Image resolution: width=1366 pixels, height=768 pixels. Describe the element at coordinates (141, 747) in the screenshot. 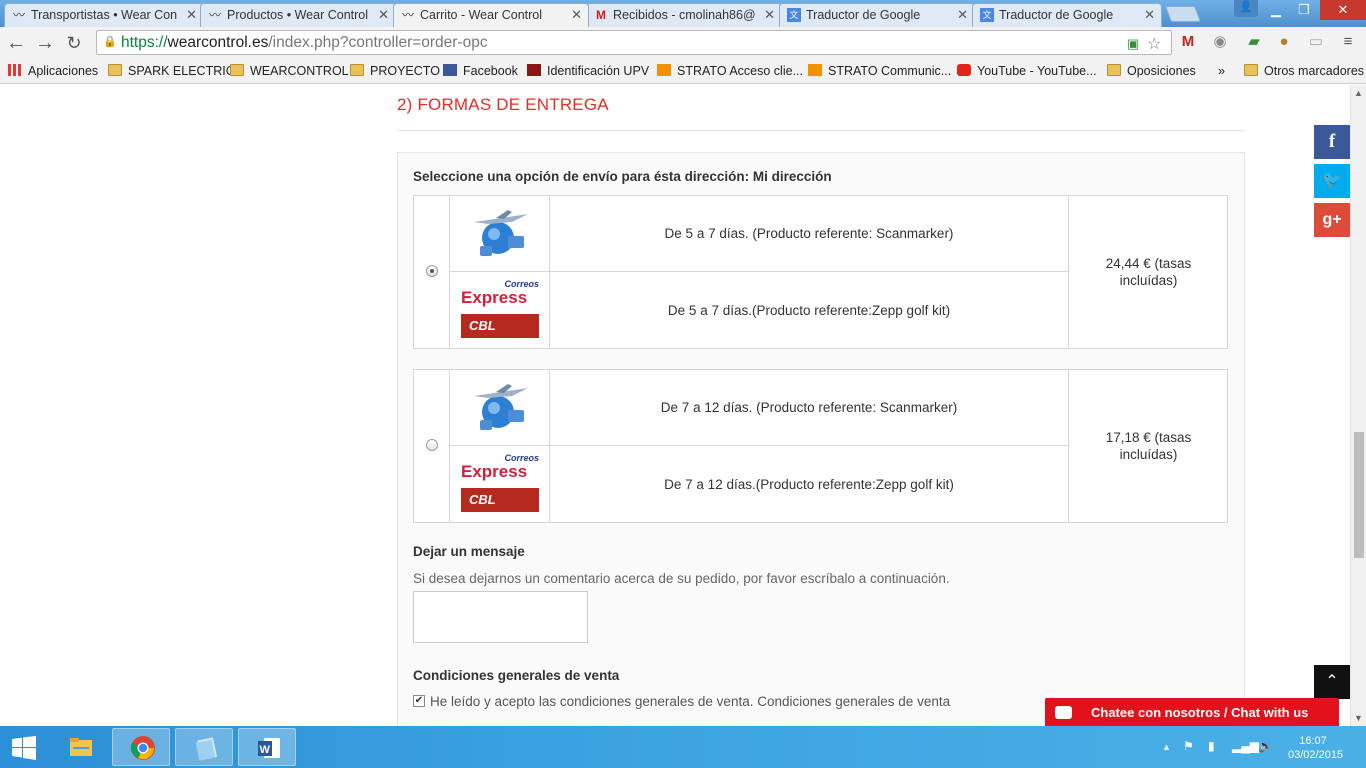

I see `taskbar-chrome` at that location.